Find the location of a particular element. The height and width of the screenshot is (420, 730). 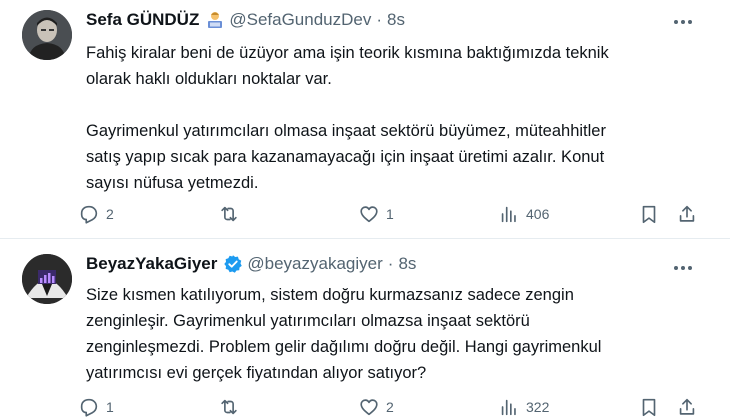

verified-badge-icon is located at coordinates (233, 264).